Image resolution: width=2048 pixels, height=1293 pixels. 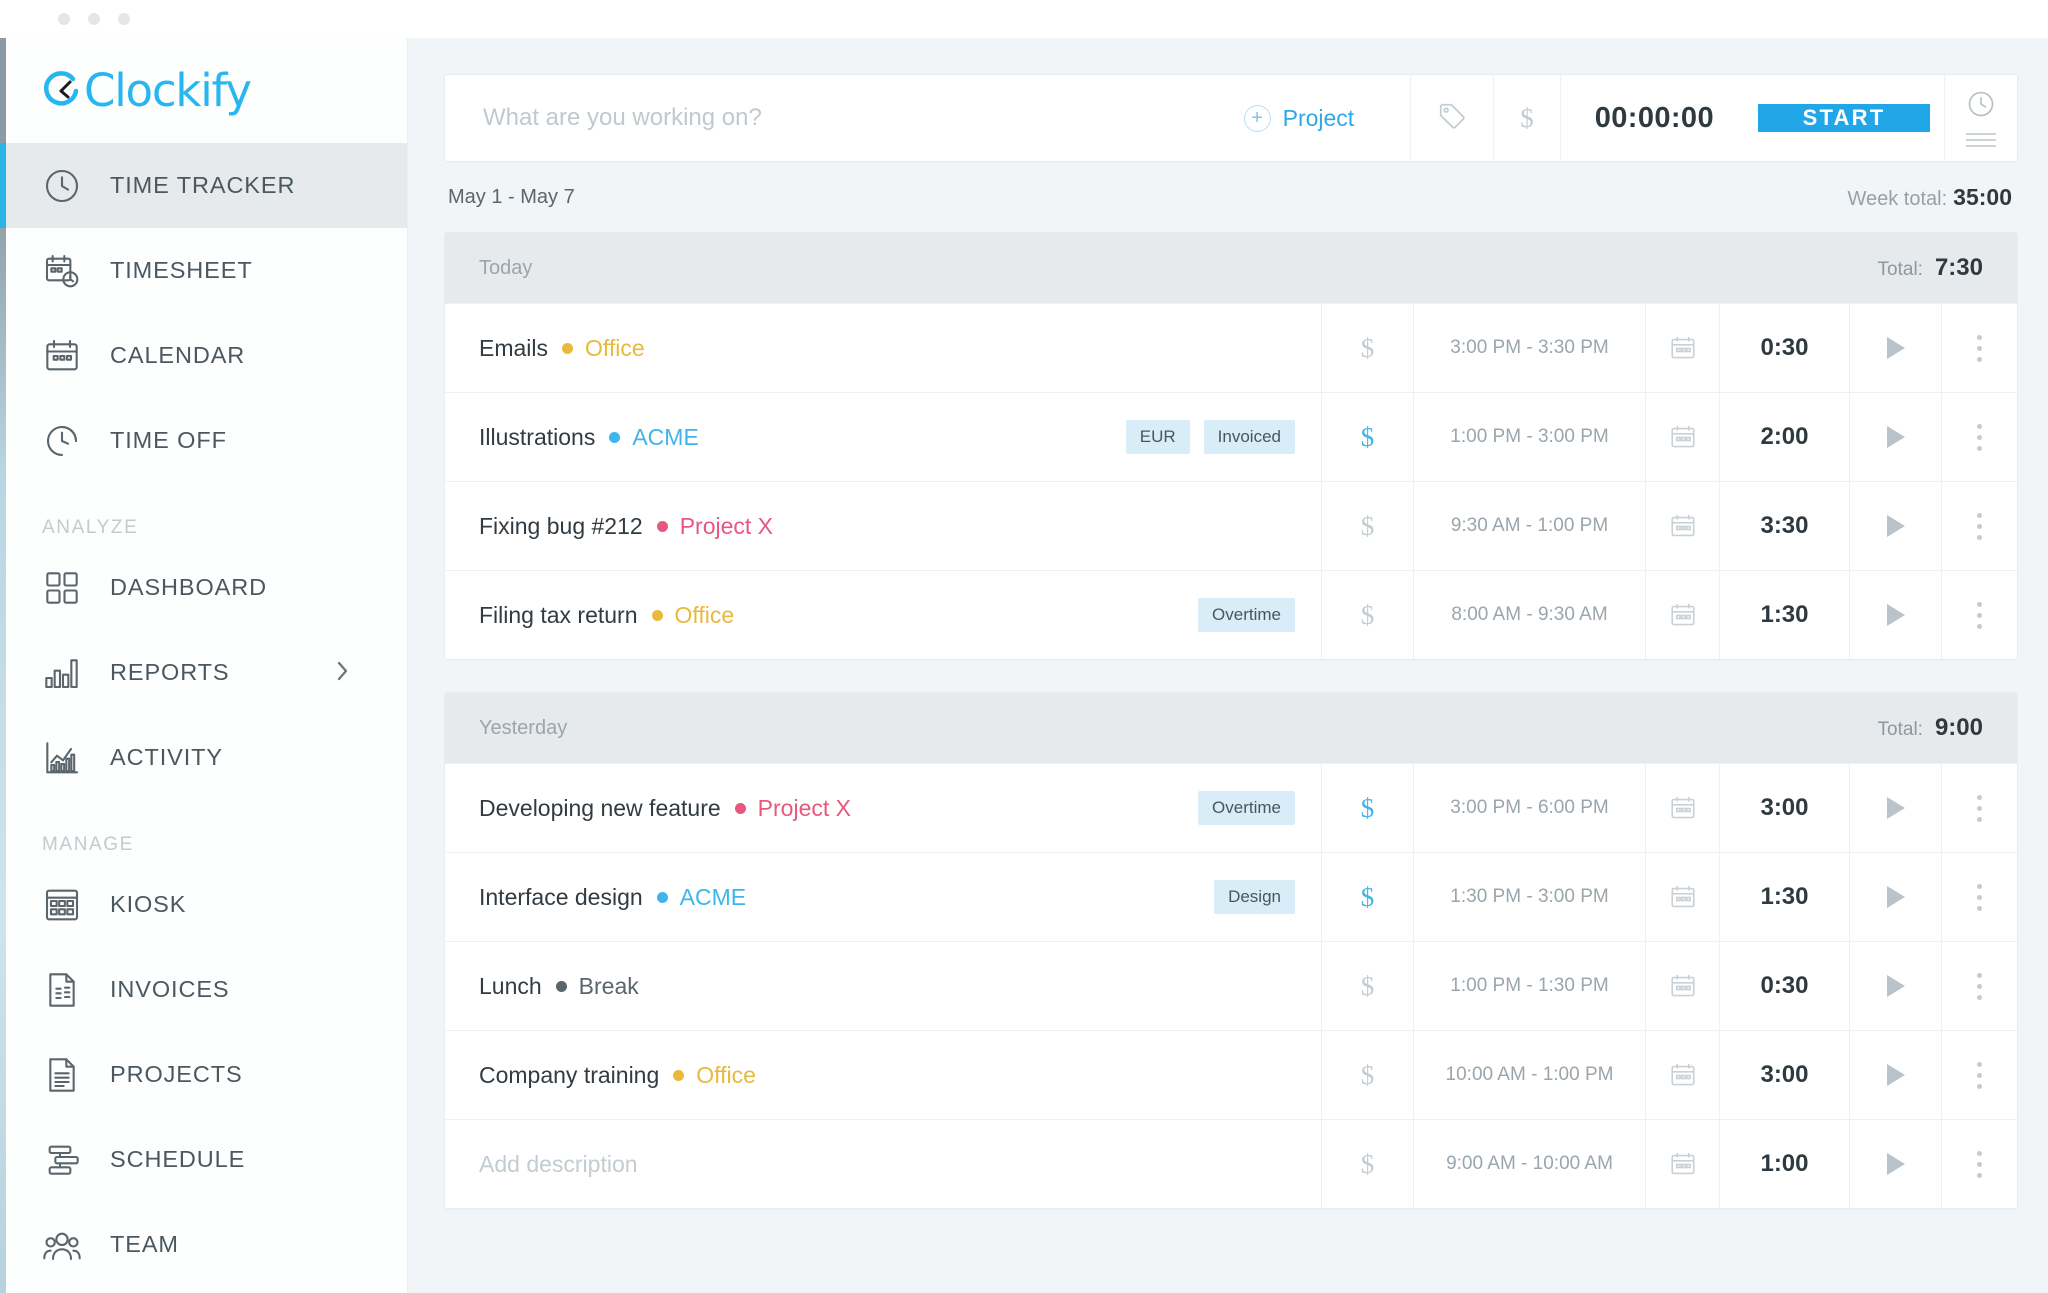 What do you see at coordinates (1246, 615) in the screenshot?
I see `entry-tag: Overtime` at bounding box center [1246, 615].